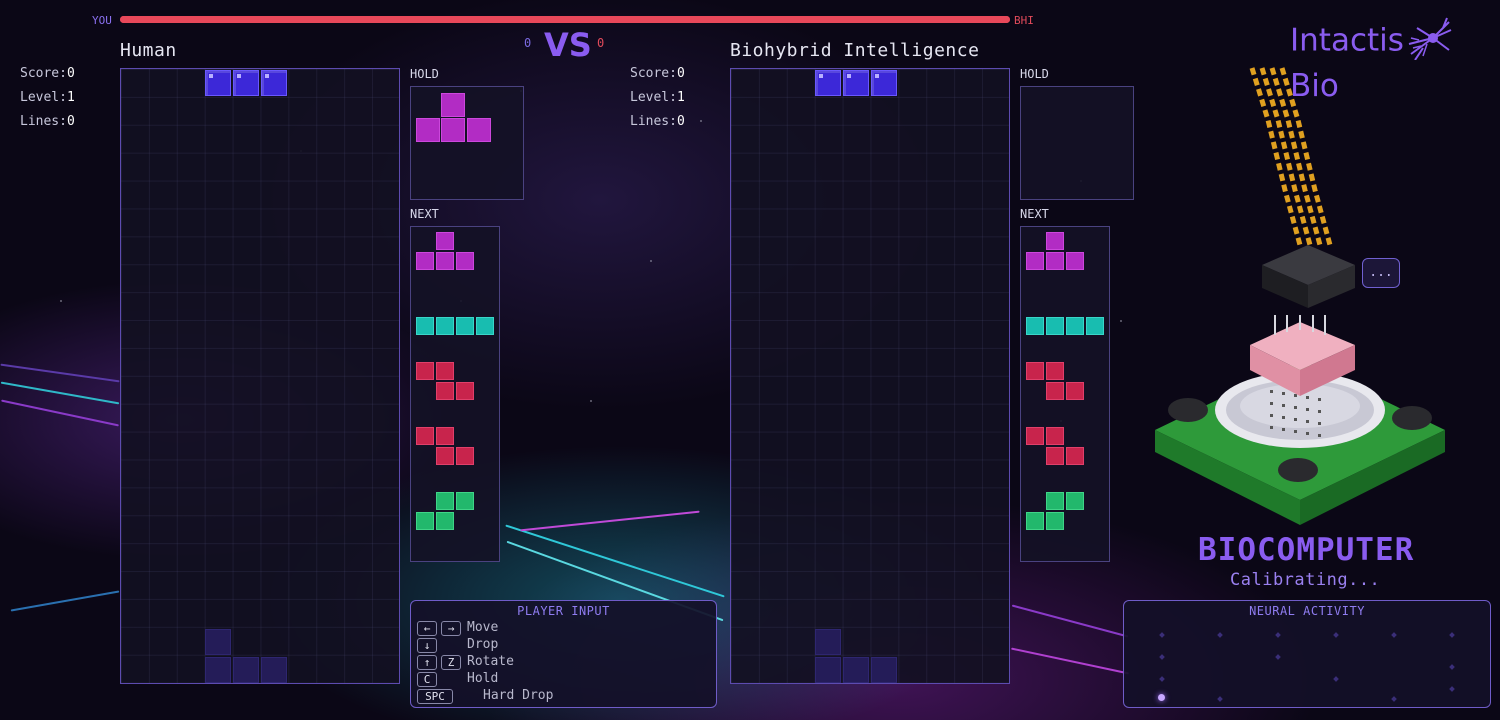  I want to click on bhi-next-label: NEXT, so click(1034, 214).